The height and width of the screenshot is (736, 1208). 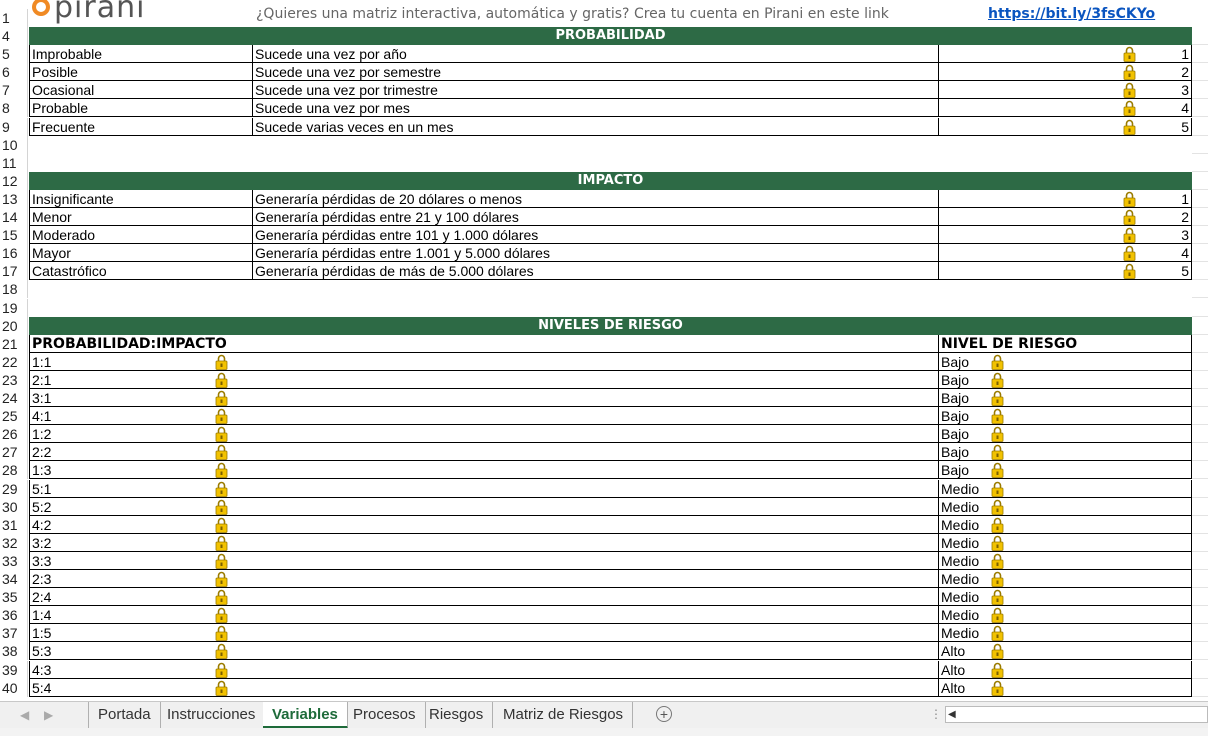 I want to click on risk-combination-cell: 2:1, so click(x=483, y=379).